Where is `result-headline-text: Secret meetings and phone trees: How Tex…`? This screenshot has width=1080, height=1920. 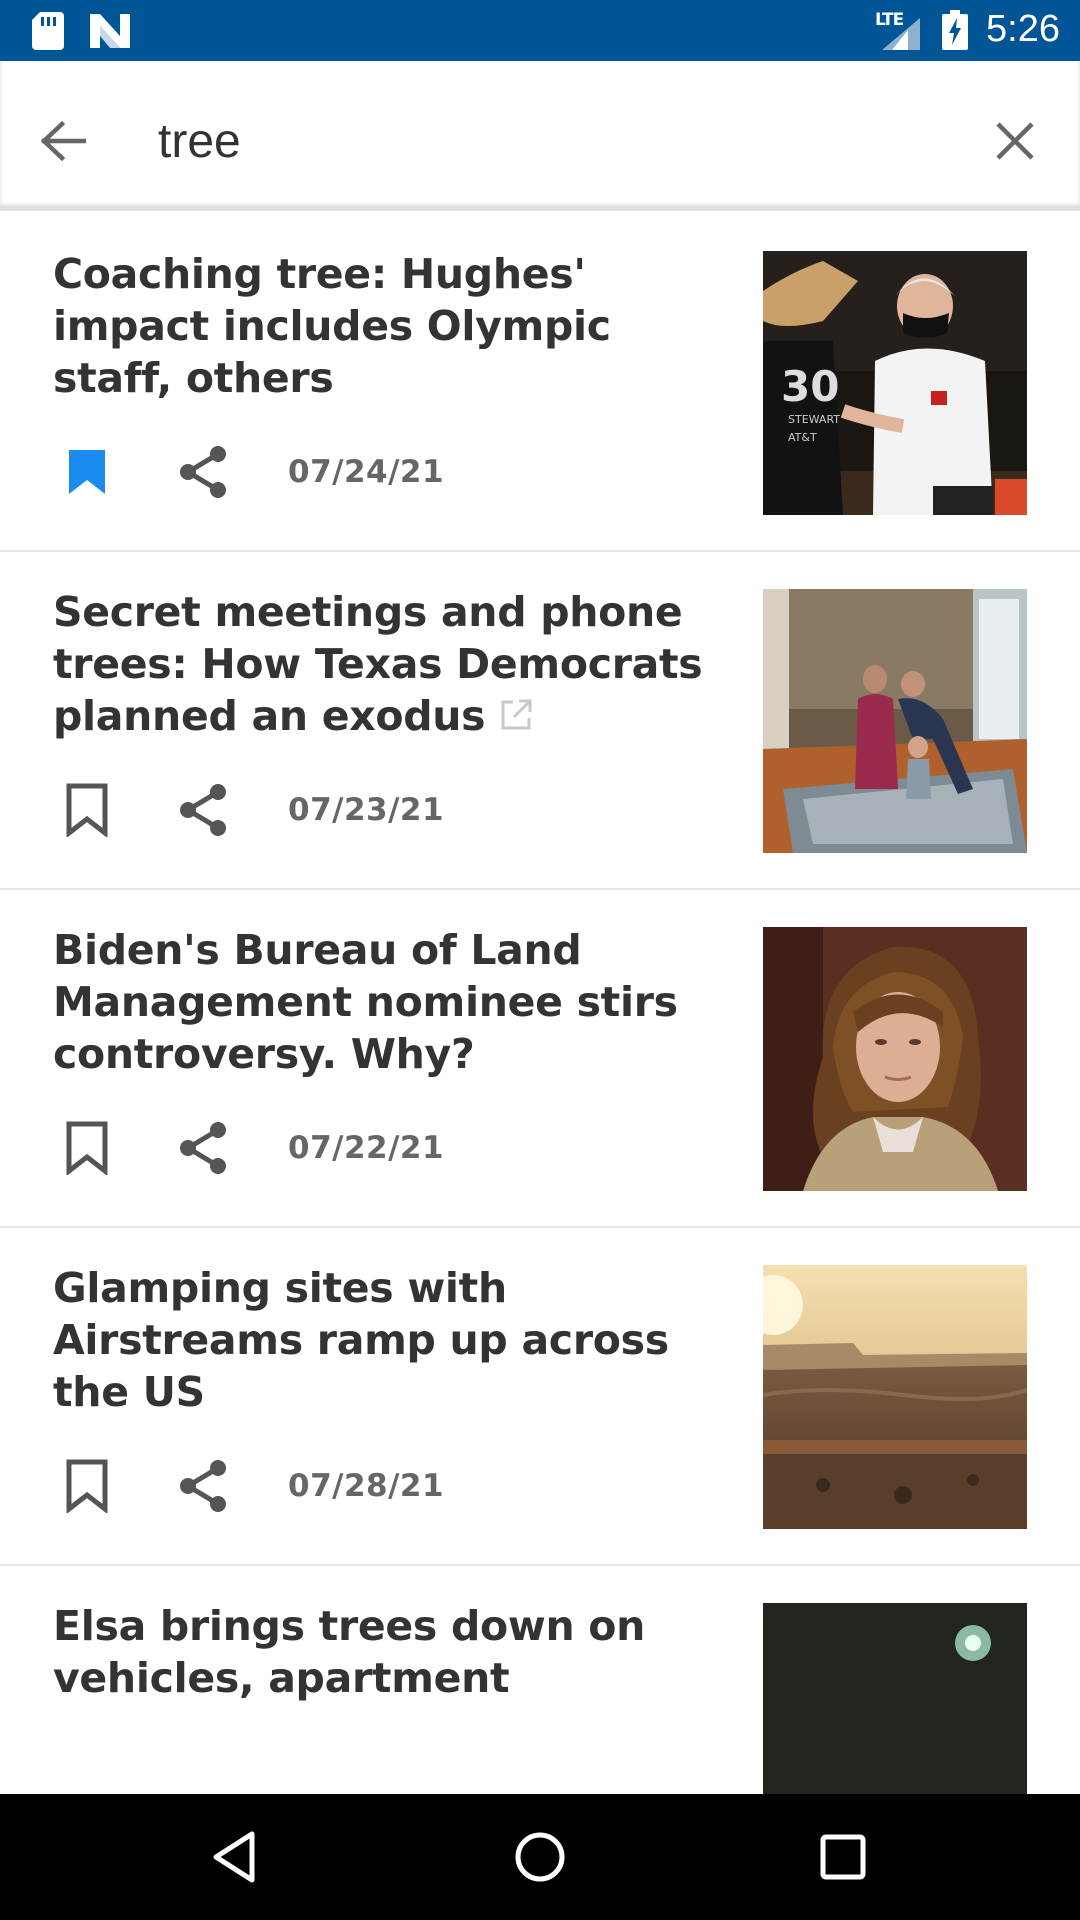 result-headline-text: Secret meetings and phone trees: How Tex… is located at coordinates (378, 664).